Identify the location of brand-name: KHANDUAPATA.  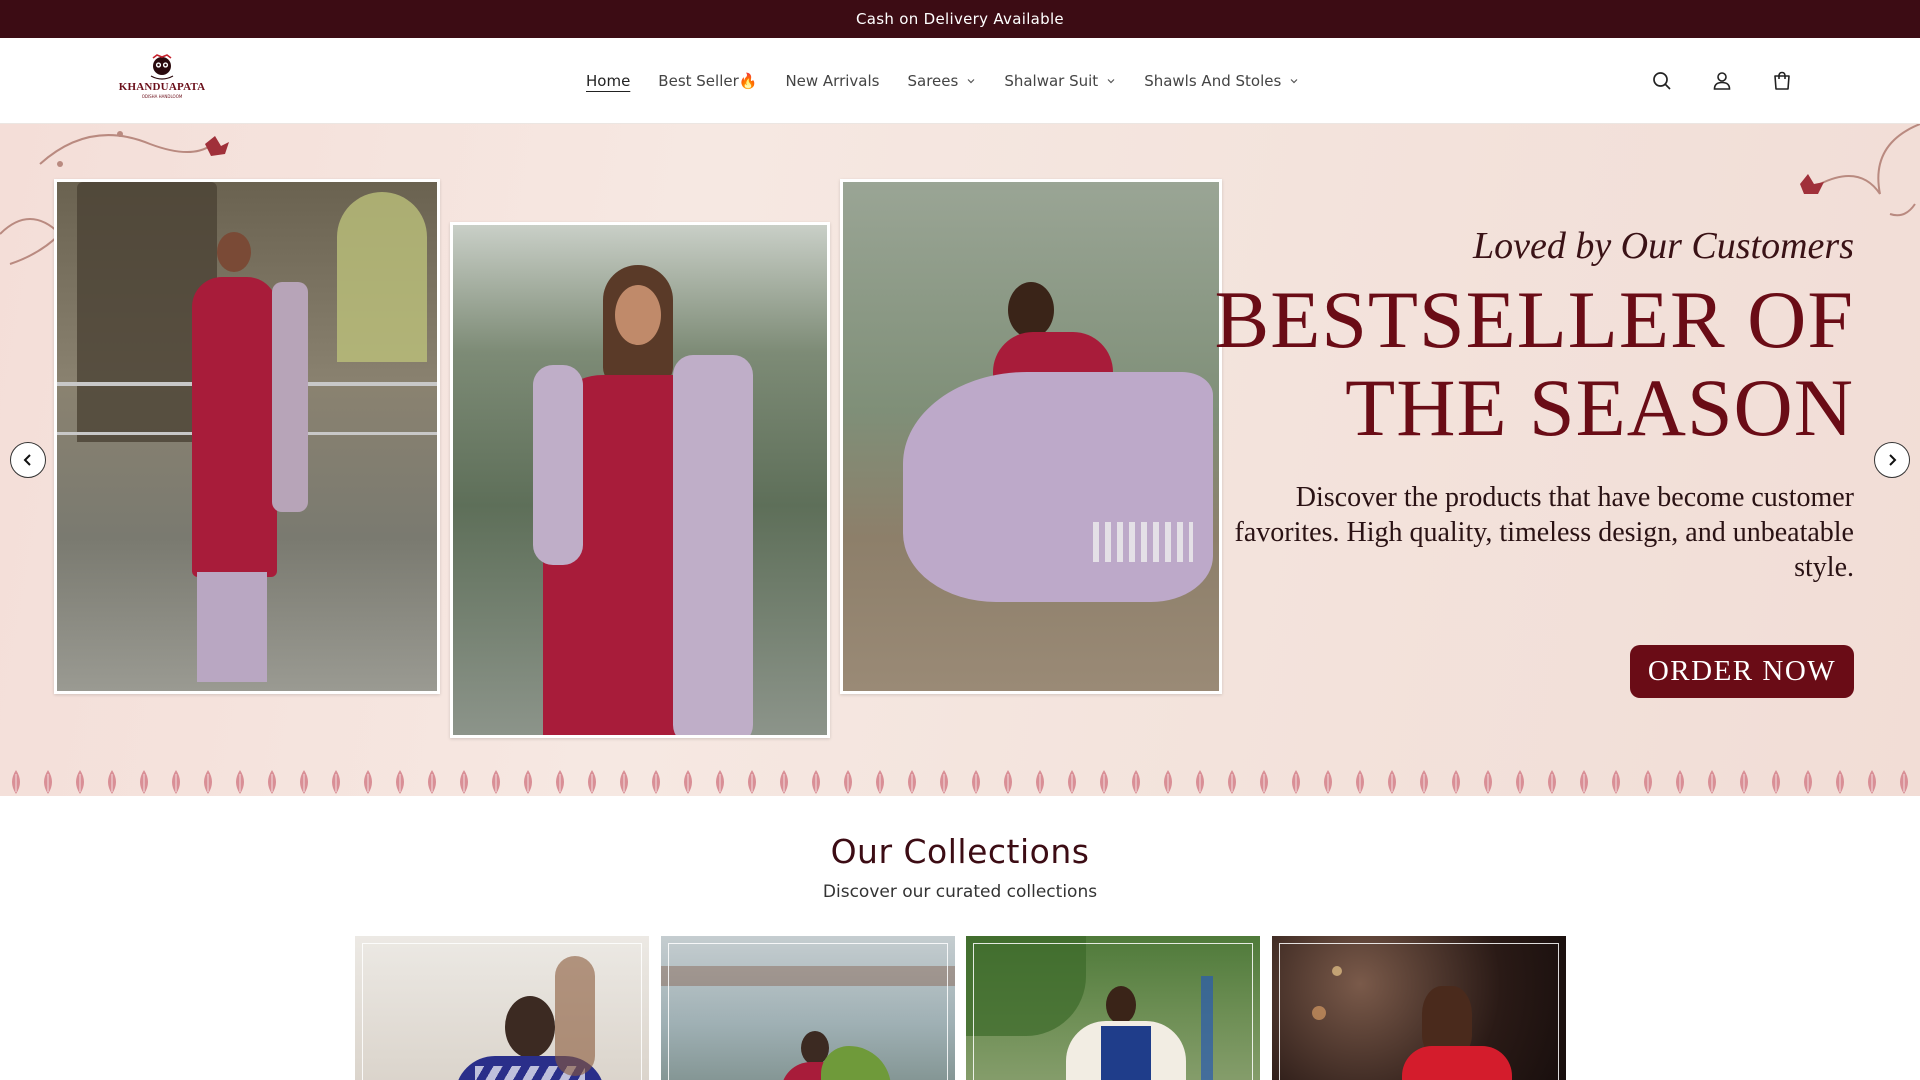
(162, 87).